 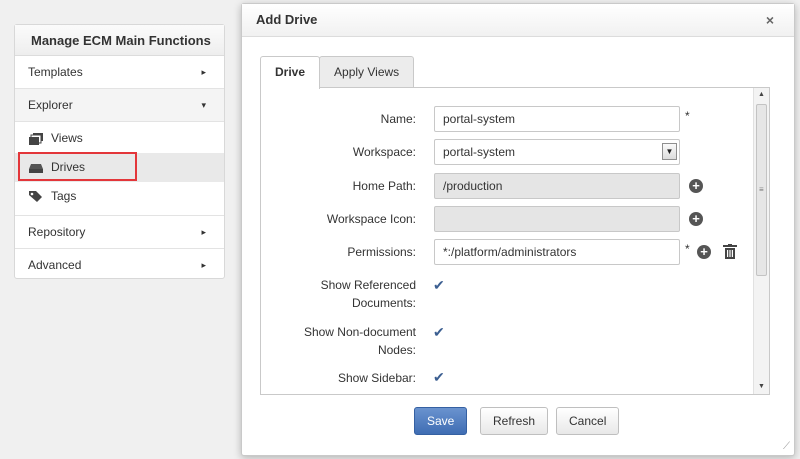 I want to click on dialog-tabs: Drive Apply Views, so click(x=337, y=72).